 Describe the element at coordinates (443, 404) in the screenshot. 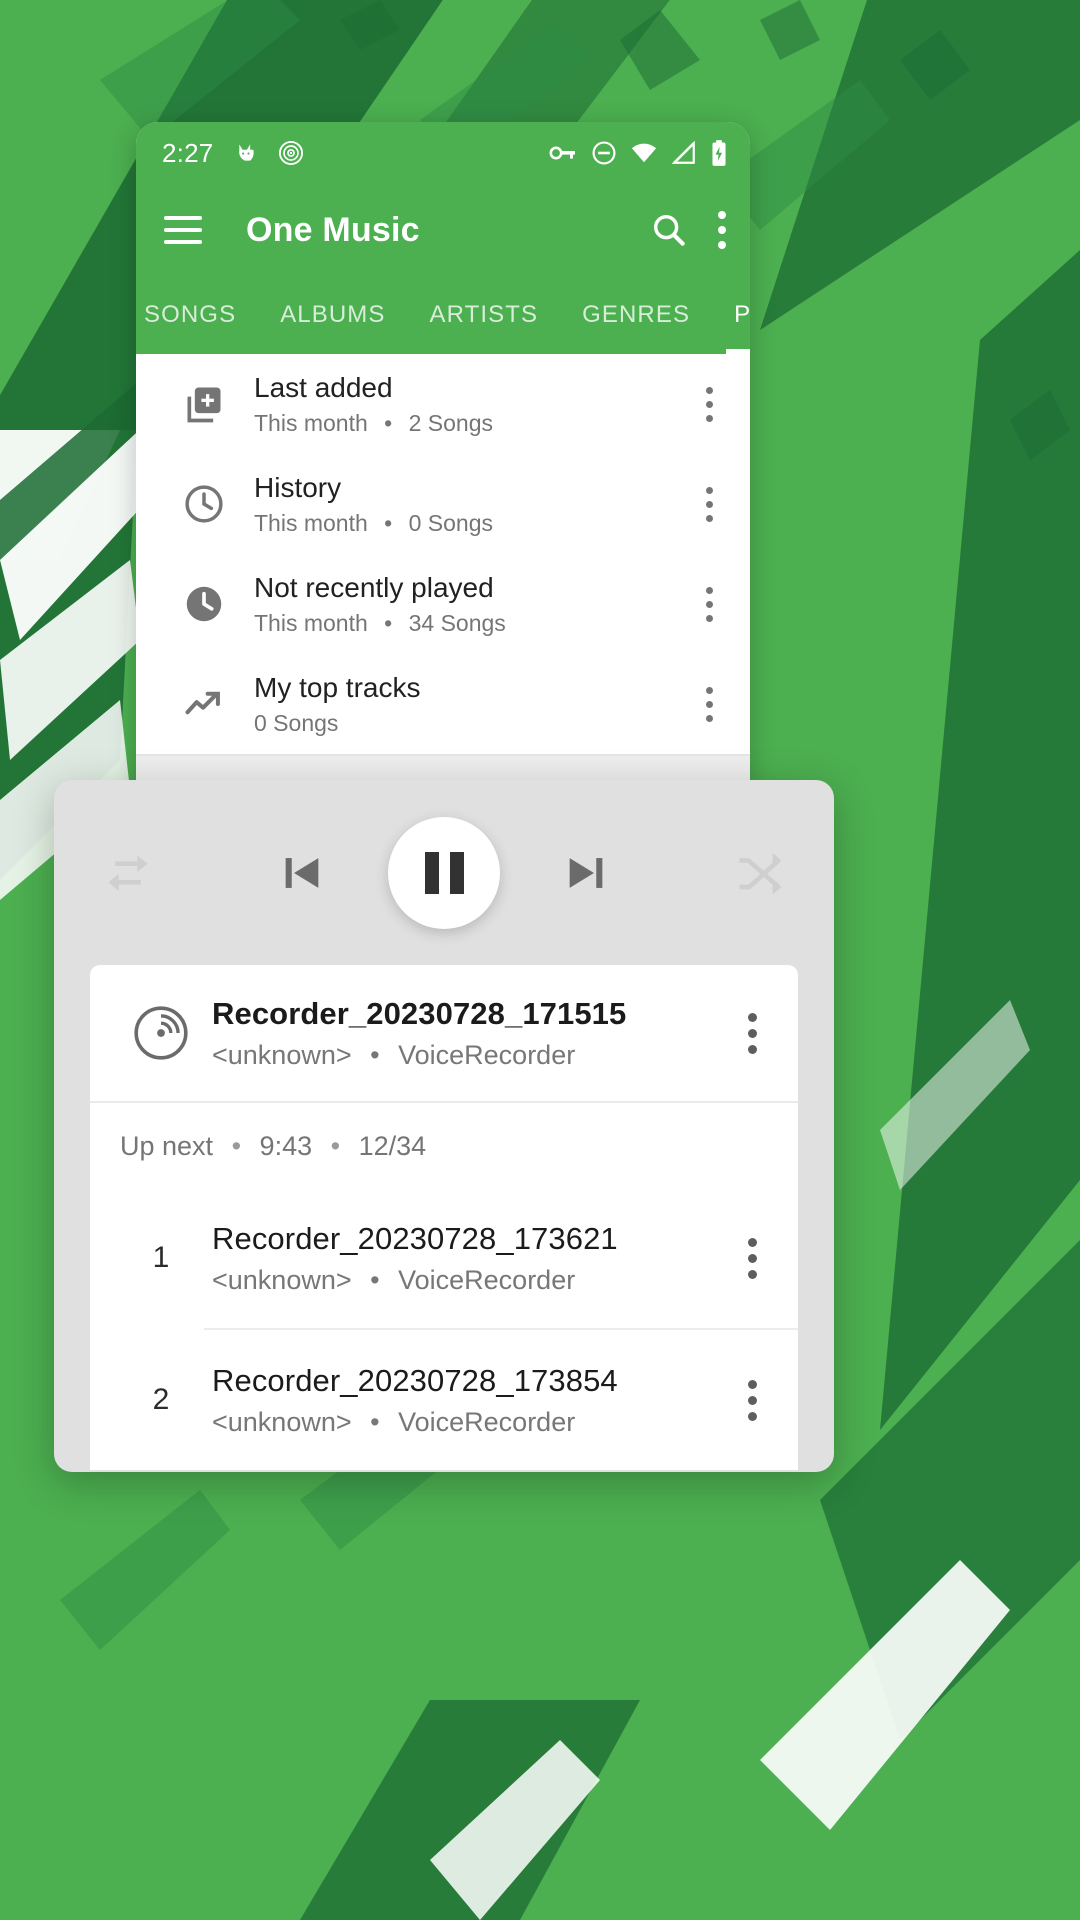

I see `list-item: Last added This month • 2 Songs` at that location.